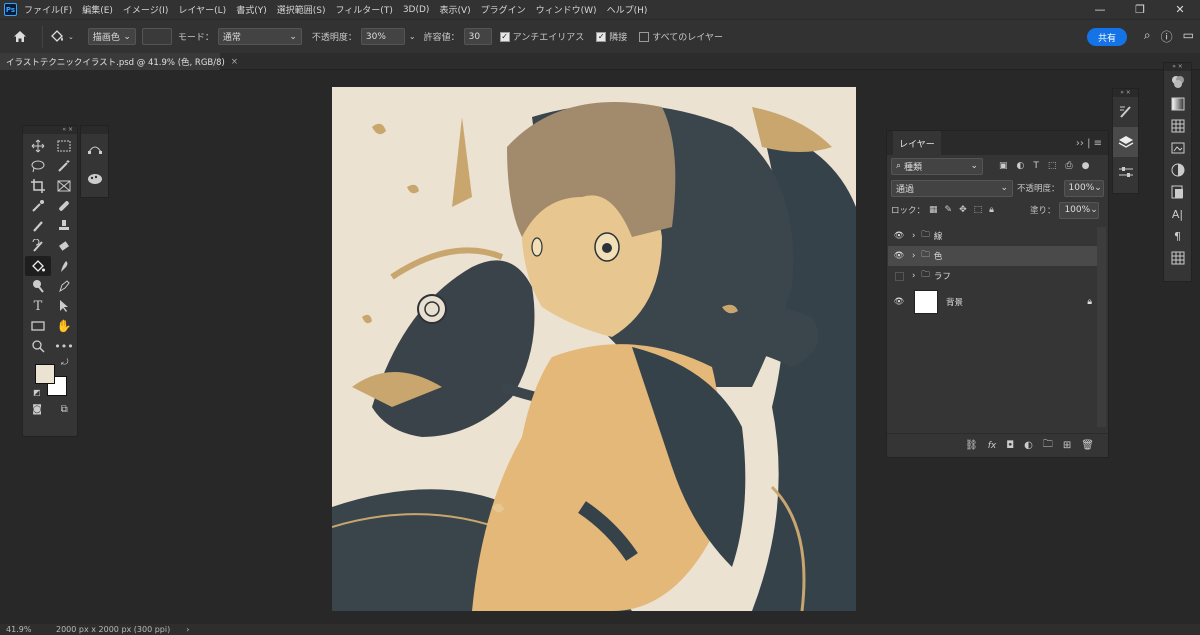  Describe the element at coordinates (119, 61) in the screenshot. I see `document-tab: イラストテクニックイラスト.psd @ 41.9% (色, RGB/8) ×` at that location.